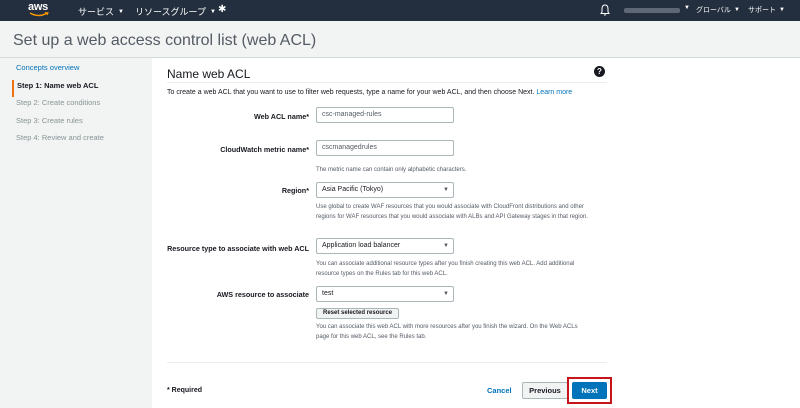 The height and width of the screenshot is (408, 800). Describe the element at coordinates (353, 189) in the screenshot. I see `region-select-value: Asia Pacific (Tokyo)` at that location.